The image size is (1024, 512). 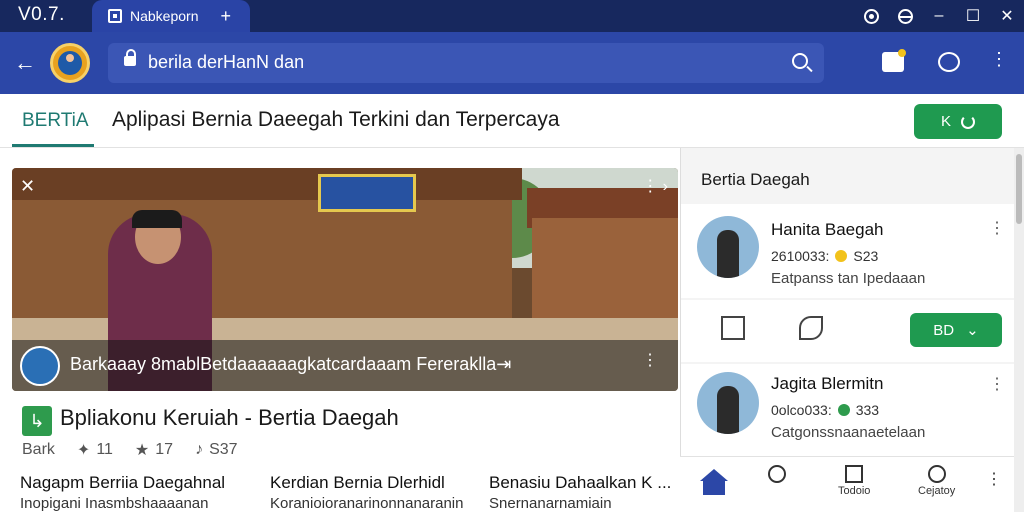 What do you see at coordinates (949, 62) in the screenshot?
I see `chat-icon` at bounding box center [949, 62].